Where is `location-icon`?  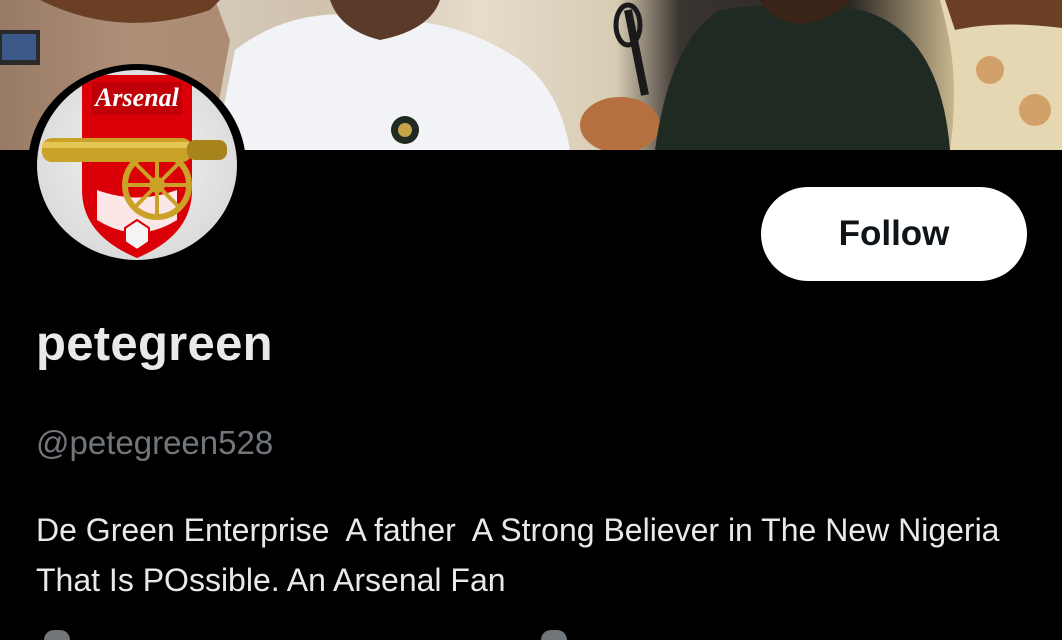 location-icon is located at coordinates (57, 635).